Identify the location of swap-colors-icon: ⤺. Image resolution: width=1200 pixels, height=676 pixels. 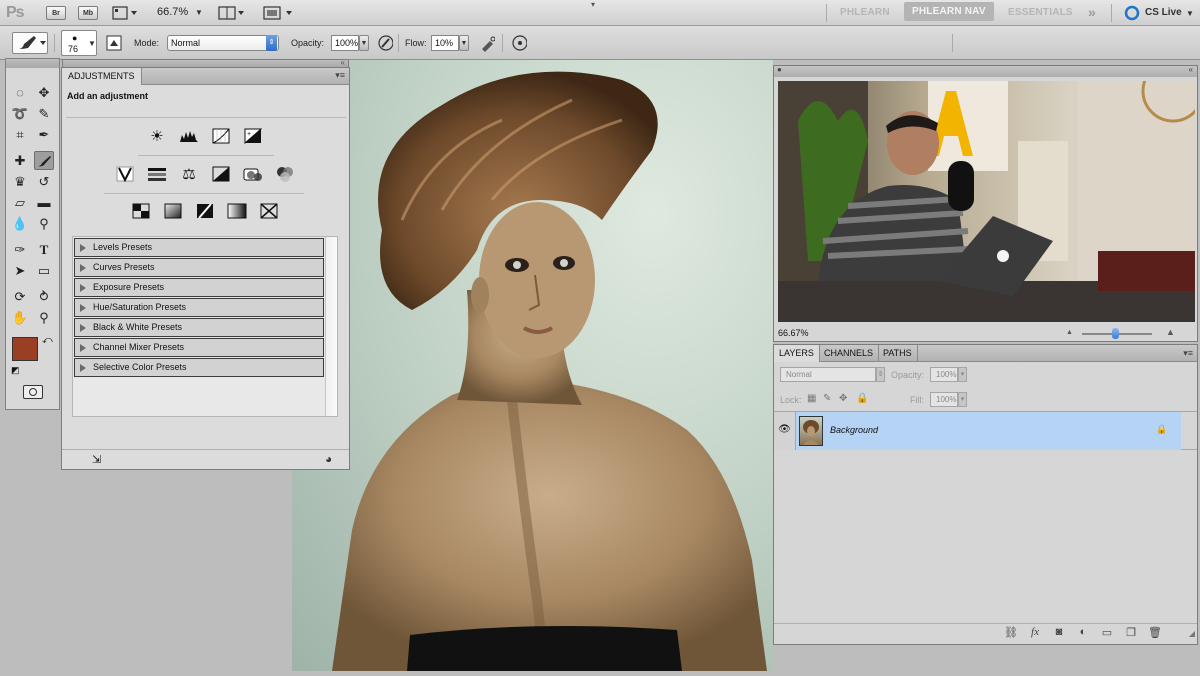
(47, 340).